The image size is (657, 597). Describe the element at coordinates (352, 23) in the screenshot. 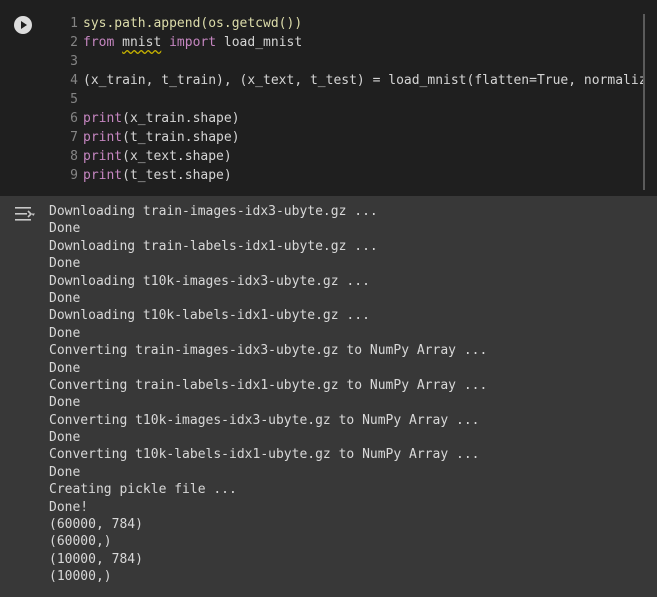

I see `code-line: 1 sys.path.append(os.getcwd())` at that location.